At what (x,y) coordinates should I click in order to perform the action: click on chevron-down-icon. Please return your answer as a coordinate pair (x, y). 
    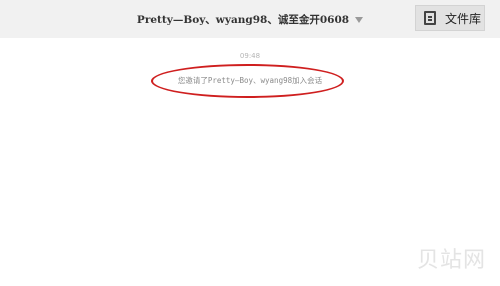
    Looking at the image, I should click on (359, 19).